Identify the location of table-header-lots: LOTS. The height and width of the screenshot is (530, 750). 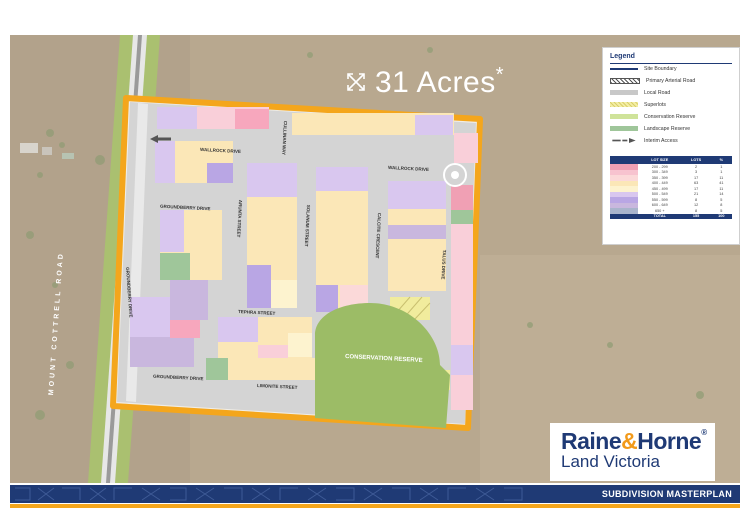
(696, 160).